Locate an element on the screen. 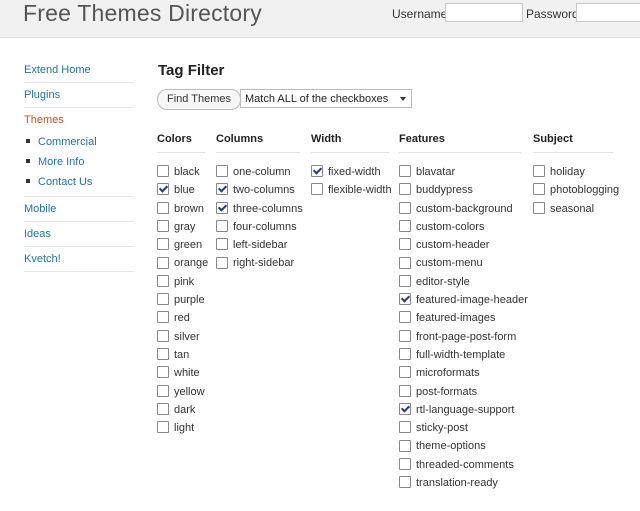 The image size is (640, 511). filter-option-three-columns: three-columns is located at coordinates (259, 209).